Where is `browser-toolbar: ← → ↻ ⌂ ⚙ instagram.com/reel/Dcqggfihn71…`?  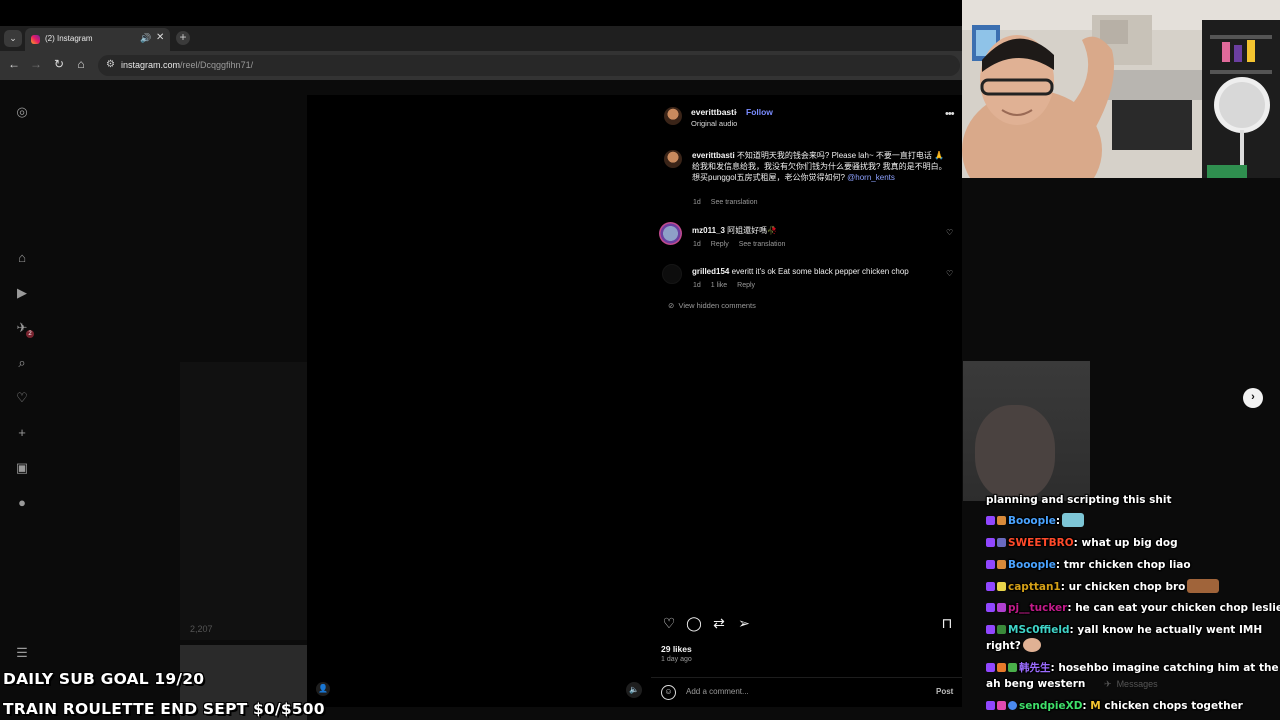 browser-toolbar: ← → ↻ ⌂ ⚙ instagram.com/reel/Dcqggfihn71… is located at coordinates (481, 65).